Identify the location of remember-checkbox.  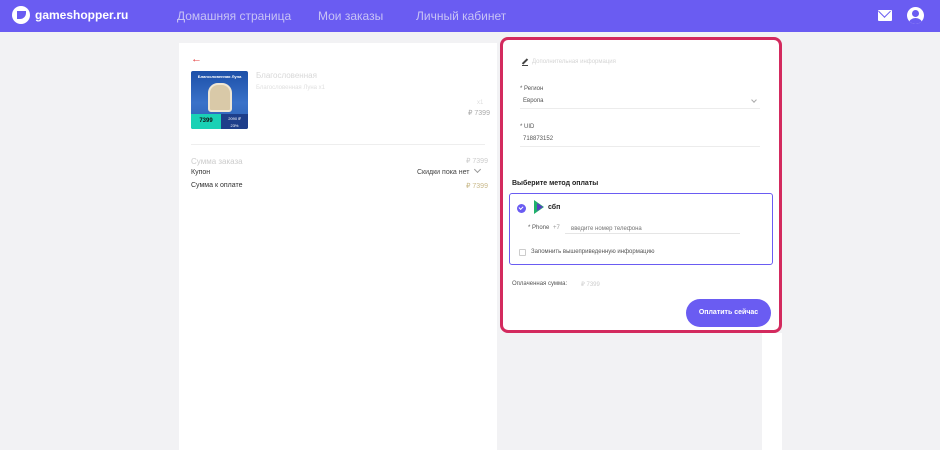
(522, 252).